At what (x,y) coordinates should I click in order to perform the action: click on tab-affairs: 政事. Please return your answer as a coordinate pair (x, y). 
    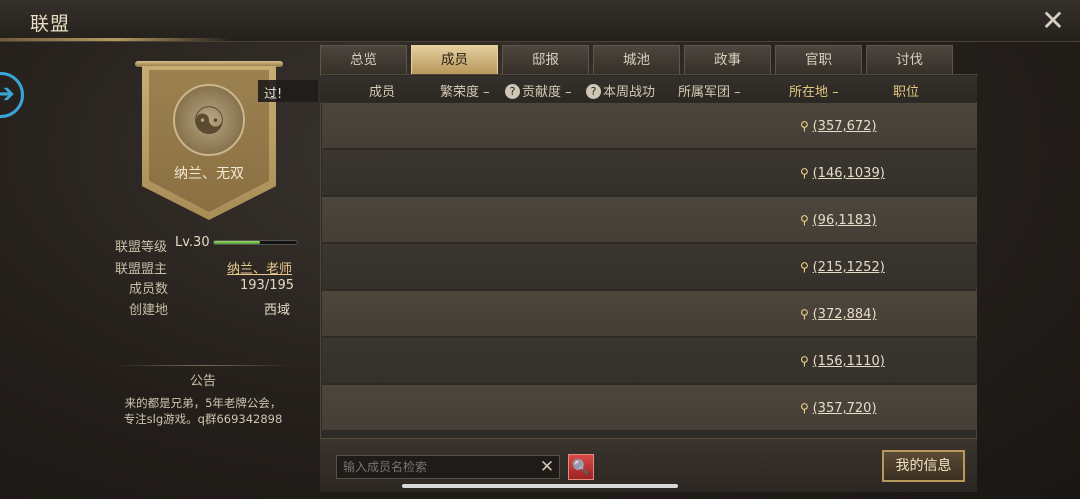
    Looking at the image, I should click on (727, 59).